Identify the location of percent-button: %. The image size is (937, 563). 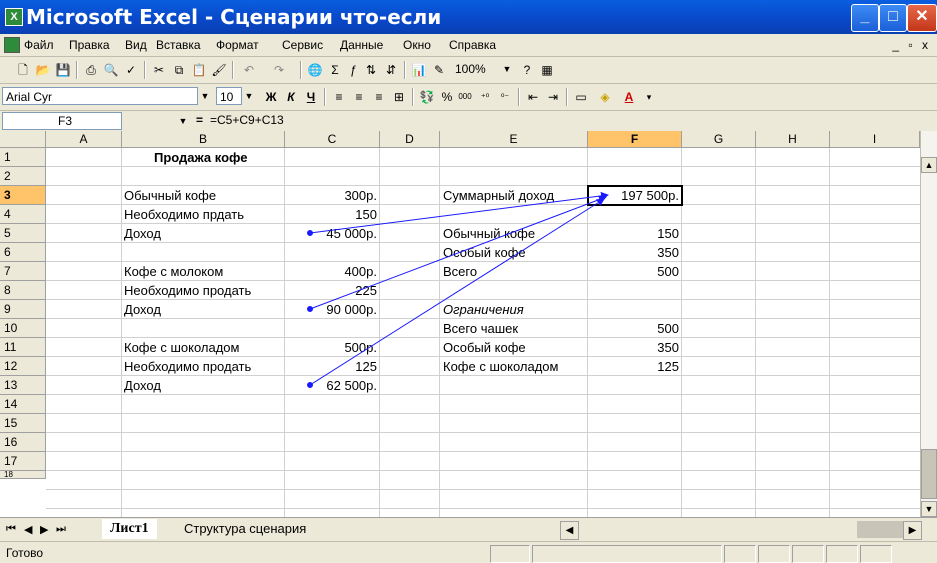
(447, 97).